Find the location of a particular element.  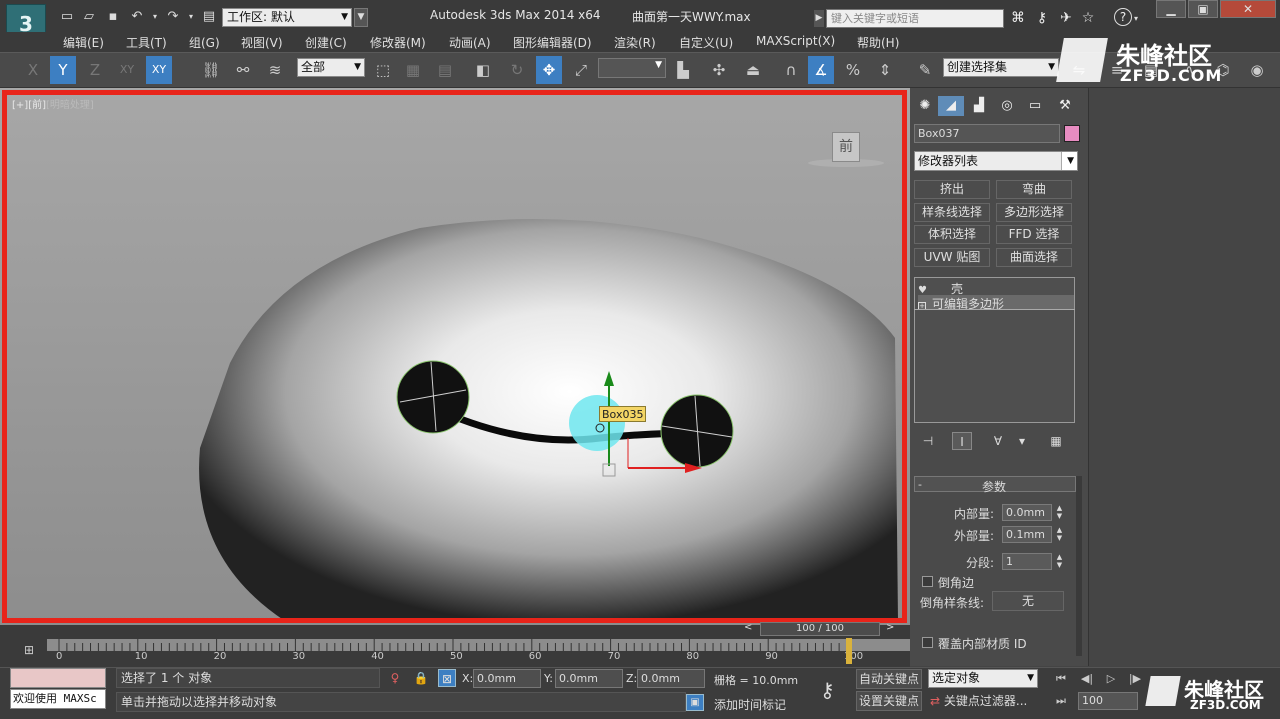

search-expand-icon: ▶ is located at coordinates (819, 18).